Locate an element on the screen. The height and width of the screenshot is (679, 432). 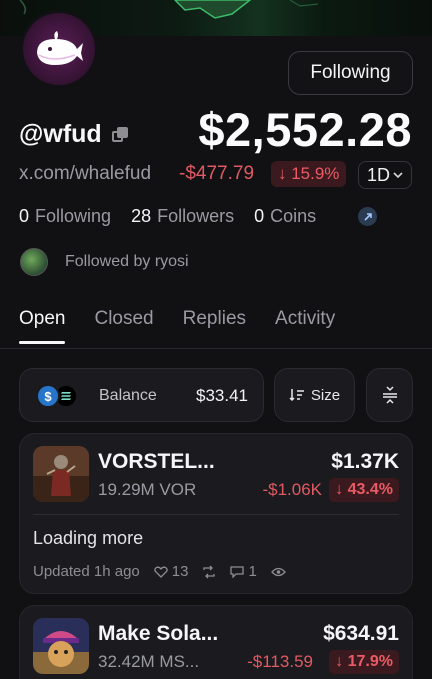
timeframe-select: 1D is located at coordinates (385, 175).